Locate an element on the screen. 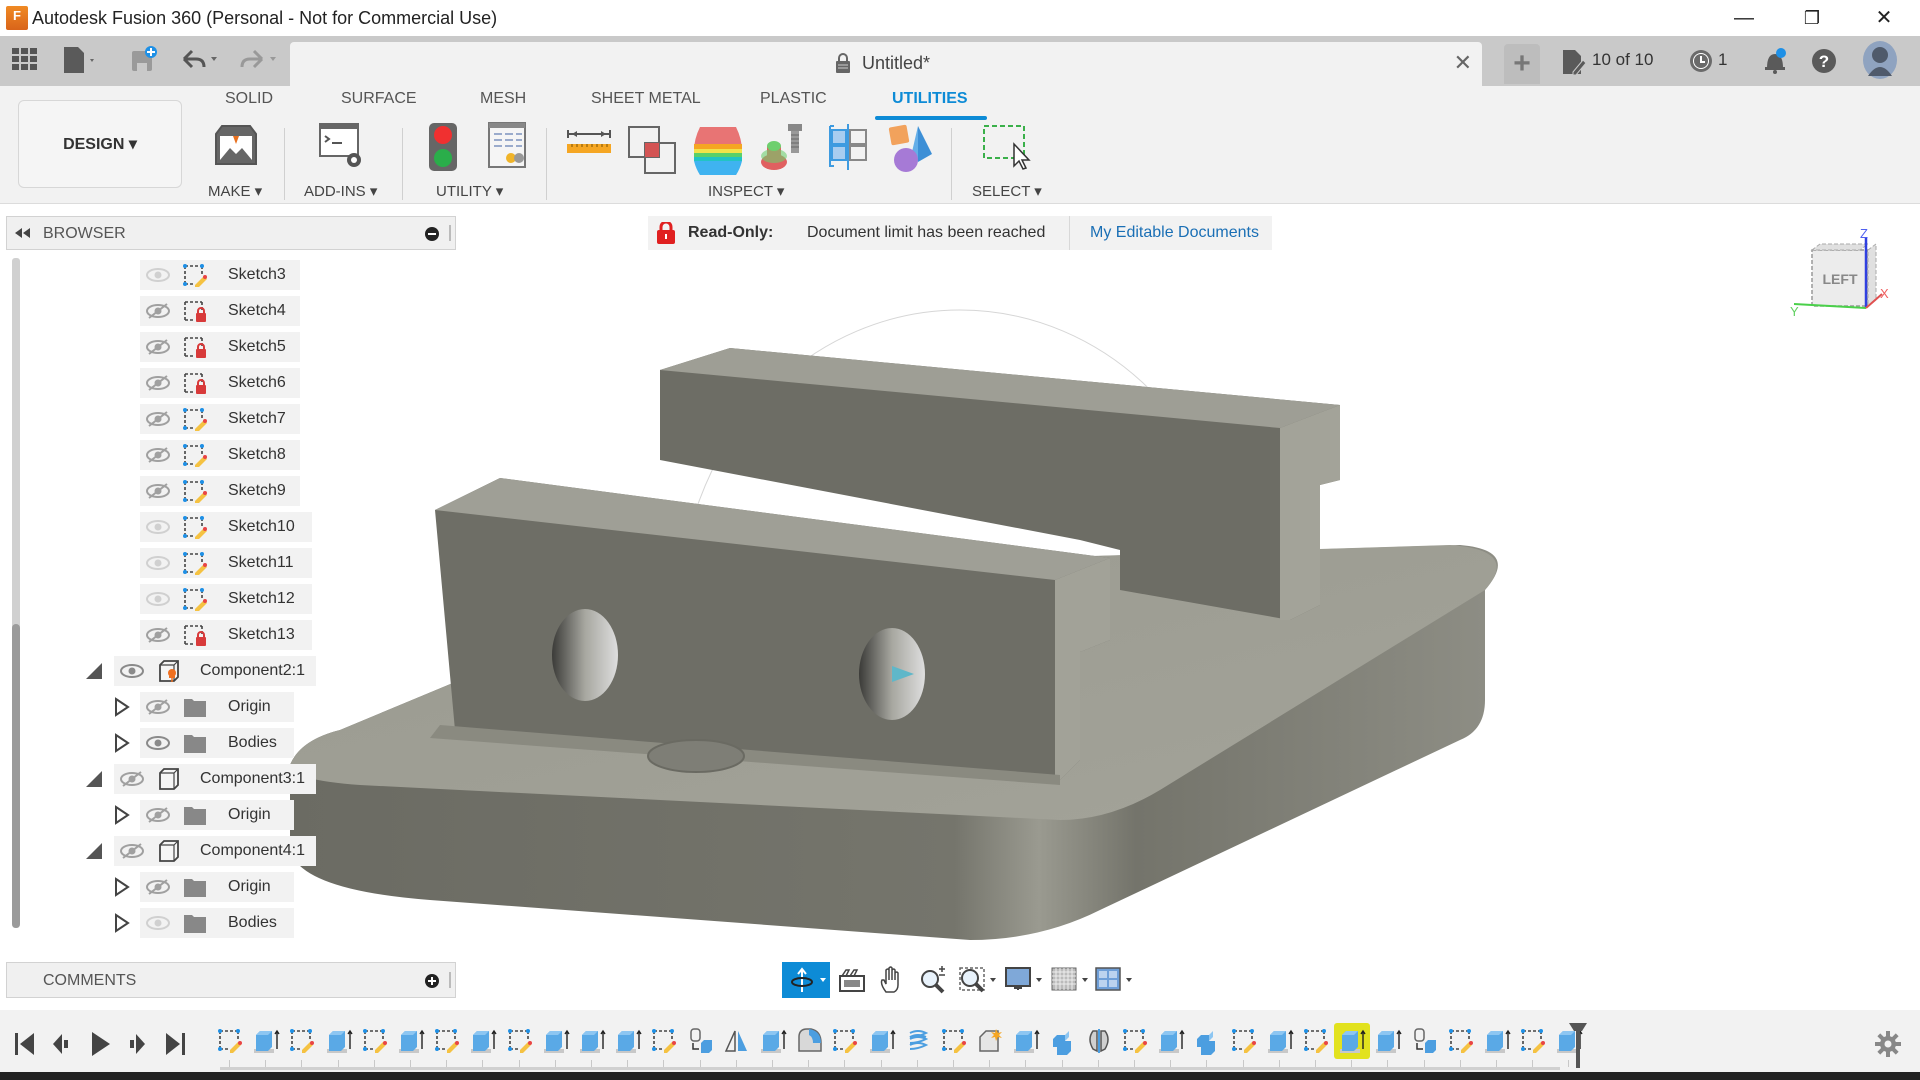 The image size is (1920, 1080). browser-item-component3-1: Component3:1 is located at coordinates (215, 779).